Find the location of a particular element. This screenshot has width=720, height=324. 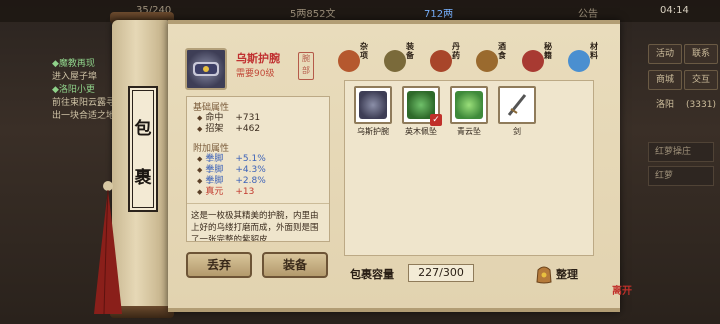

tab-label: 装备 is located at coordinates (410, 51).